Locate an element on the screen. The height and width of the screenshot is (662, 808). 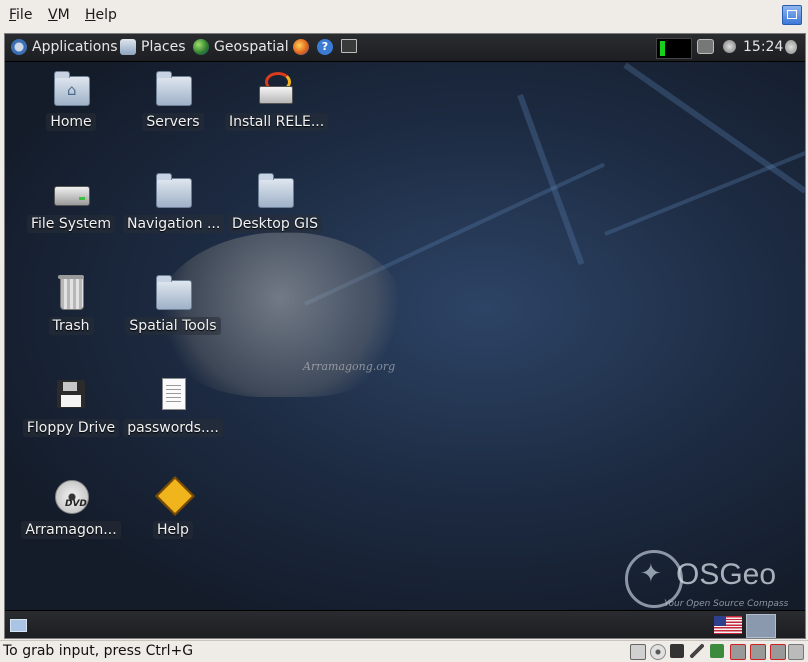
trash-icon is located at coordinates (71, 292).